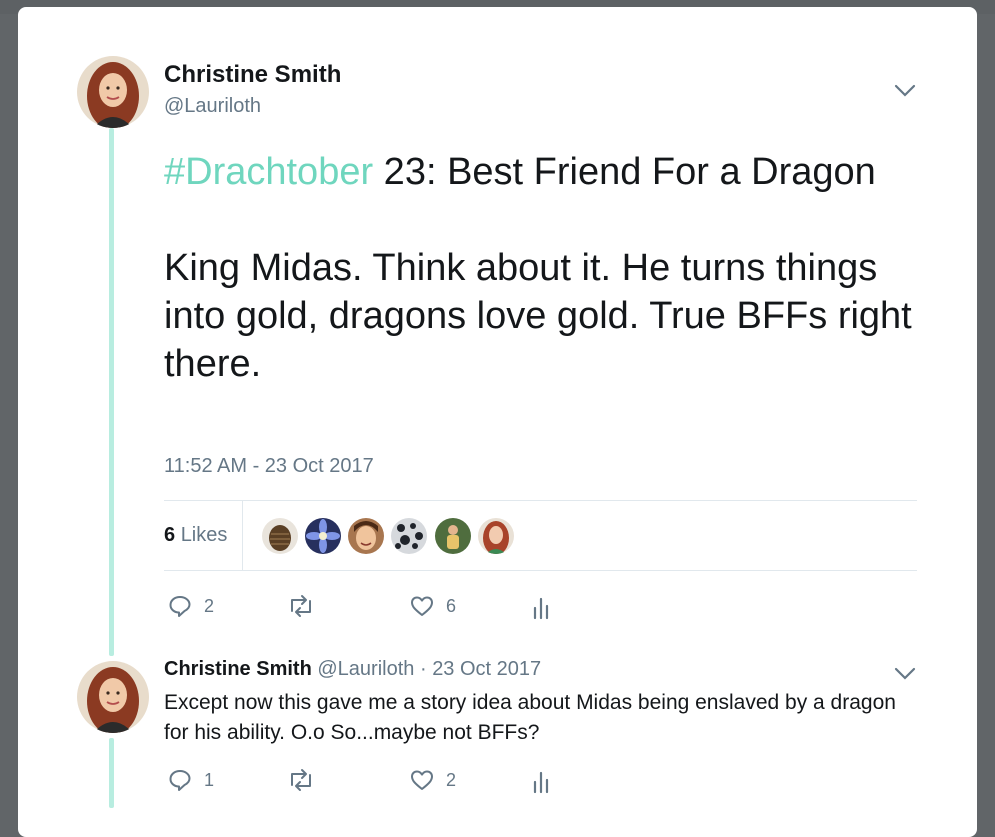 The height and width of the screenshot is (837, 995). I want to click on likes-count: 6, so click(170, 535).